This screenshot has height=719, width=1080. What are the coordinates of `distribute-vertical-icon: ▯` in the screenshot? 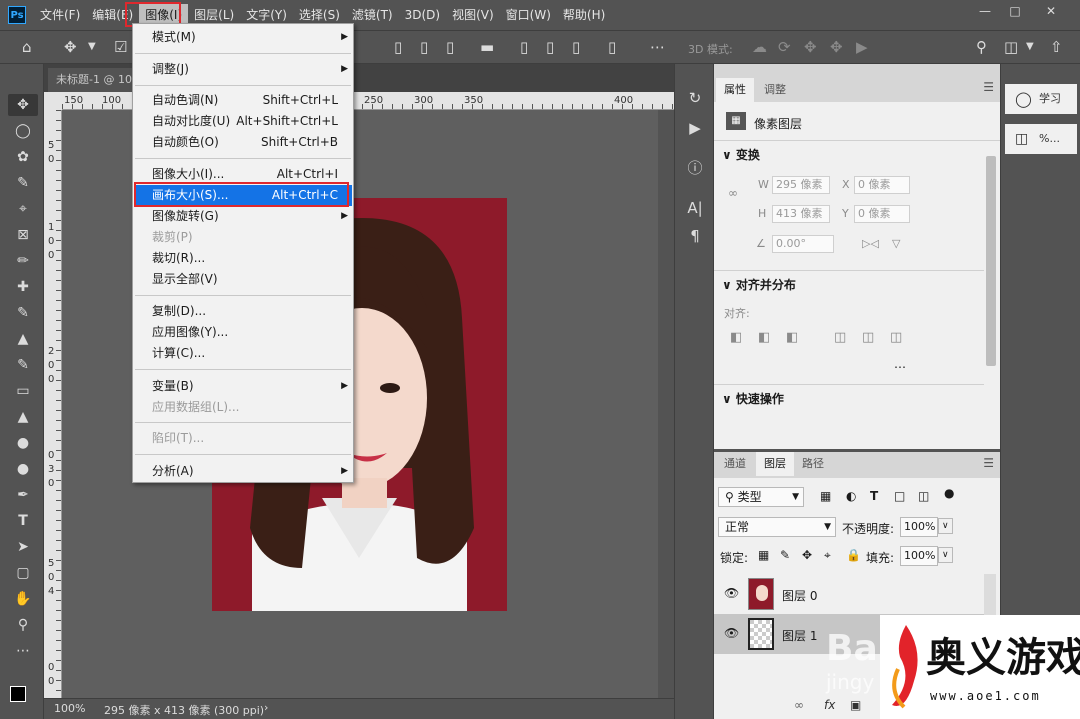 It's located at (612, 47).